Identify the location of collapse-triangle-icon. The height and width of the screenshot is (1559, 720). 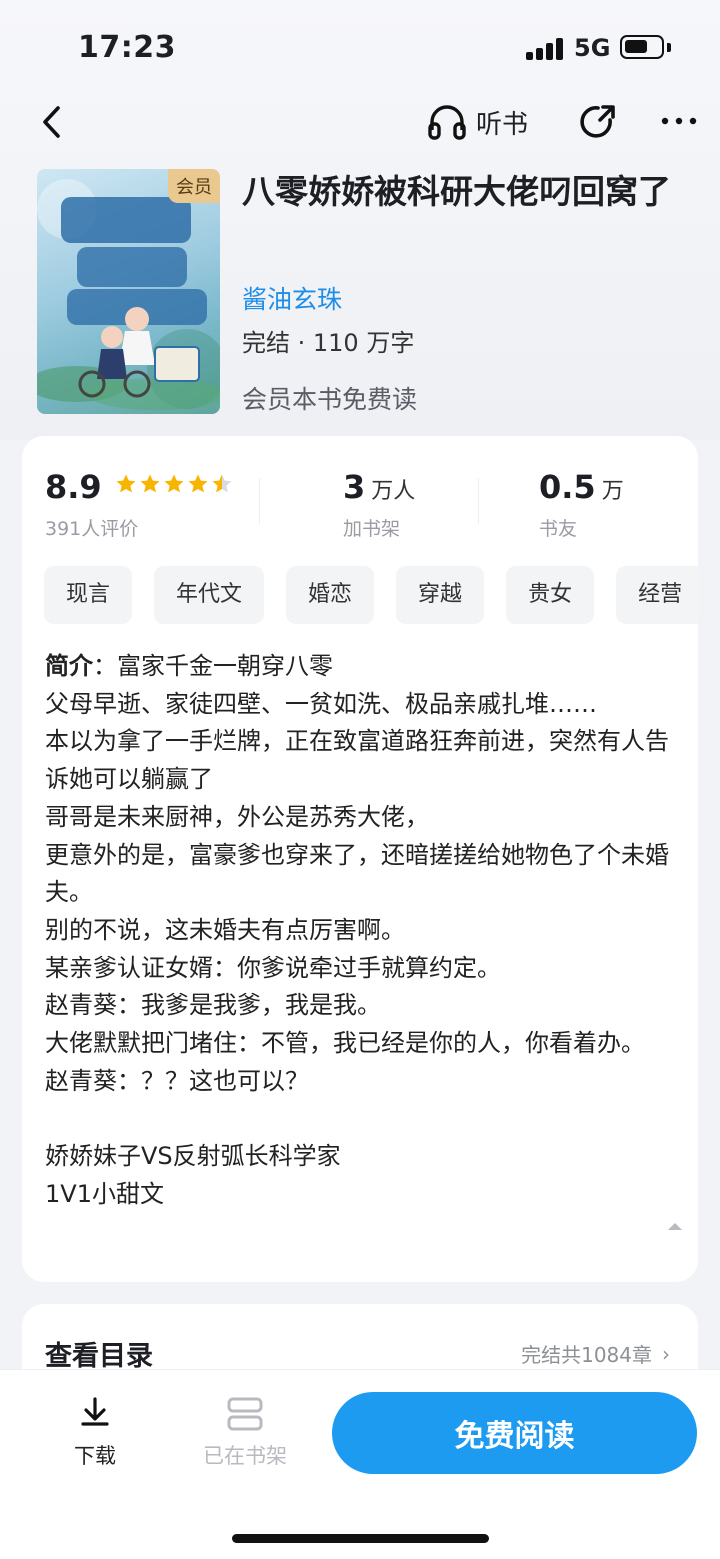
(675, 1226).